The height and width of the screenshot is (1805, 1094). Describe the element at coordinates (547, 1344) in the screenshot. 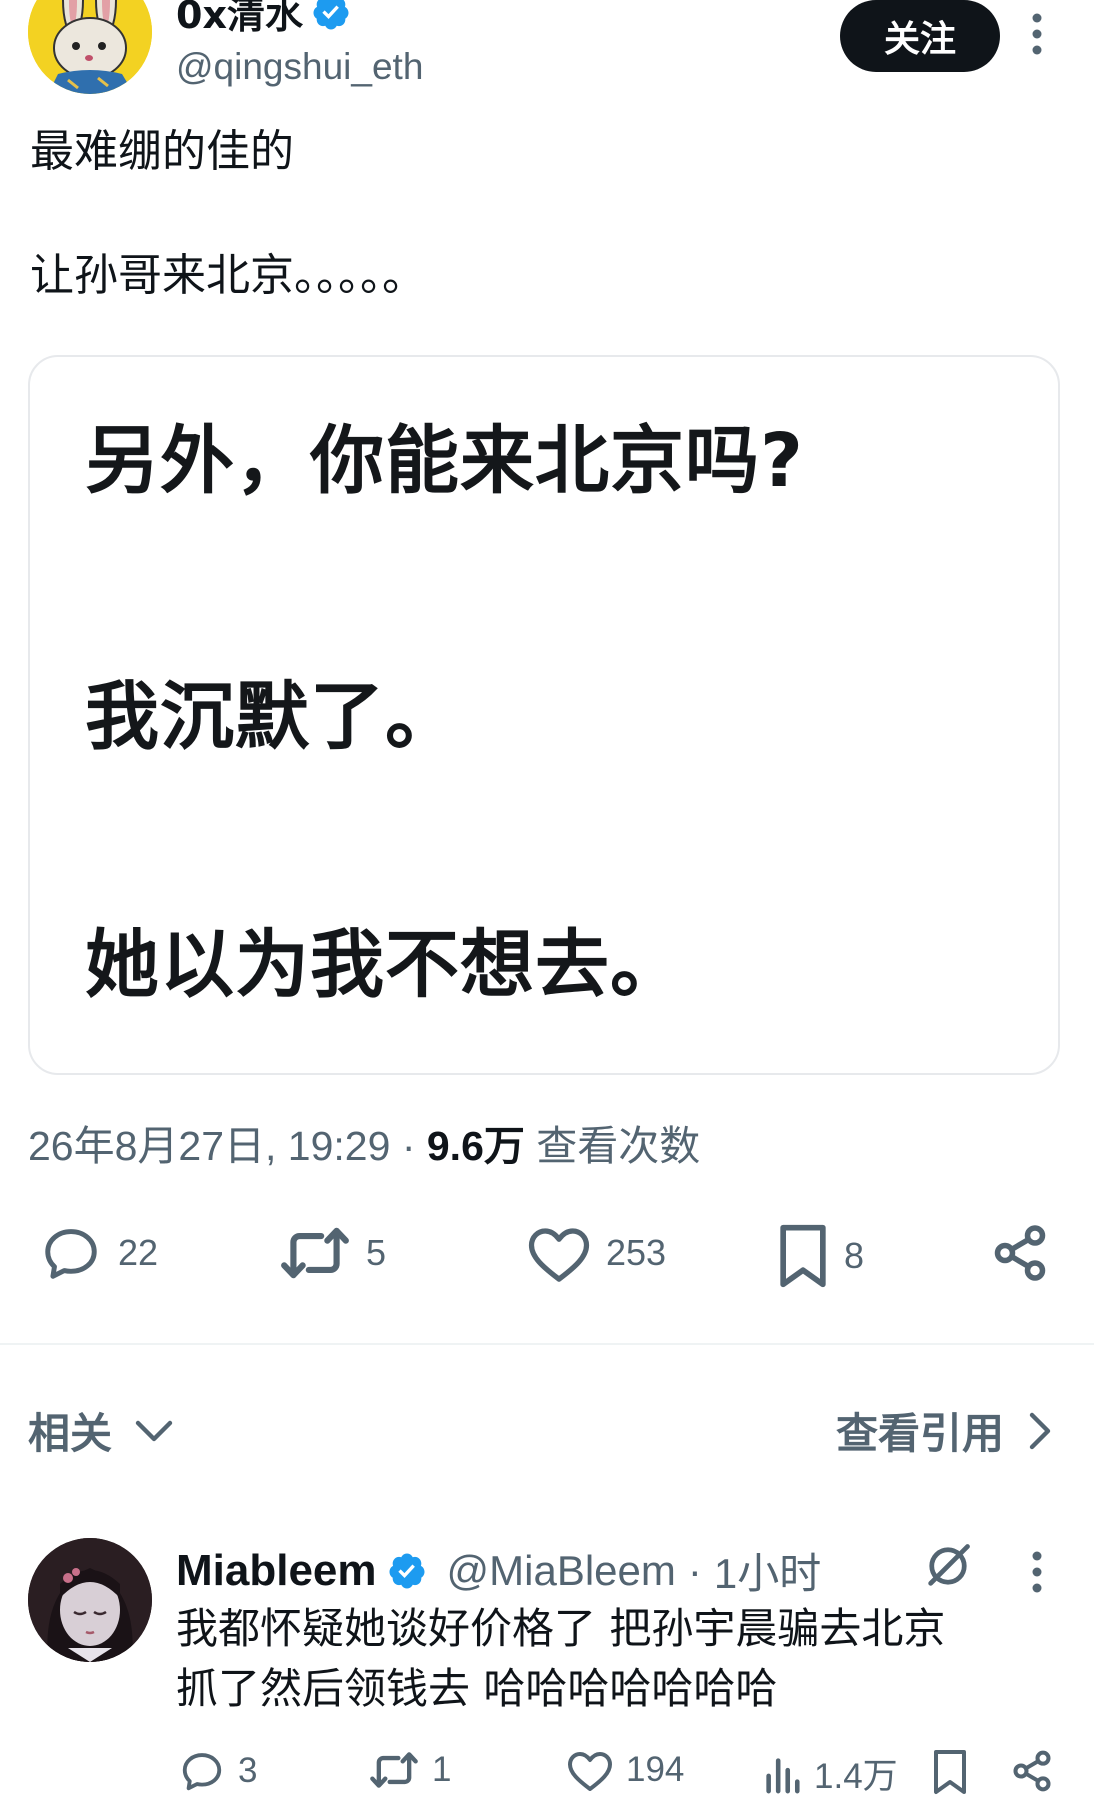

I see `section-divider` at that location.